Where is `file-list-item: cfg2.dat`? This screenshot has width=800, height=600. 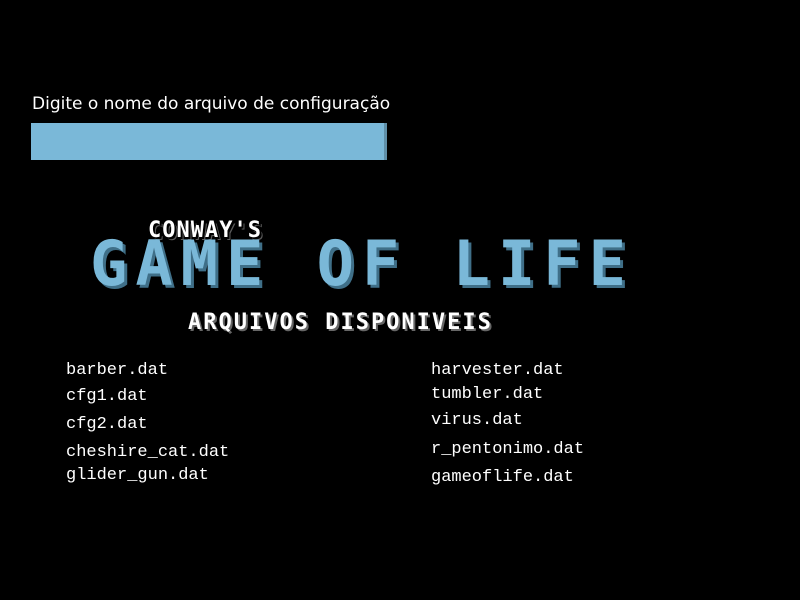 file-list-item: cfg2.dat is located at coordinates (107, 424).